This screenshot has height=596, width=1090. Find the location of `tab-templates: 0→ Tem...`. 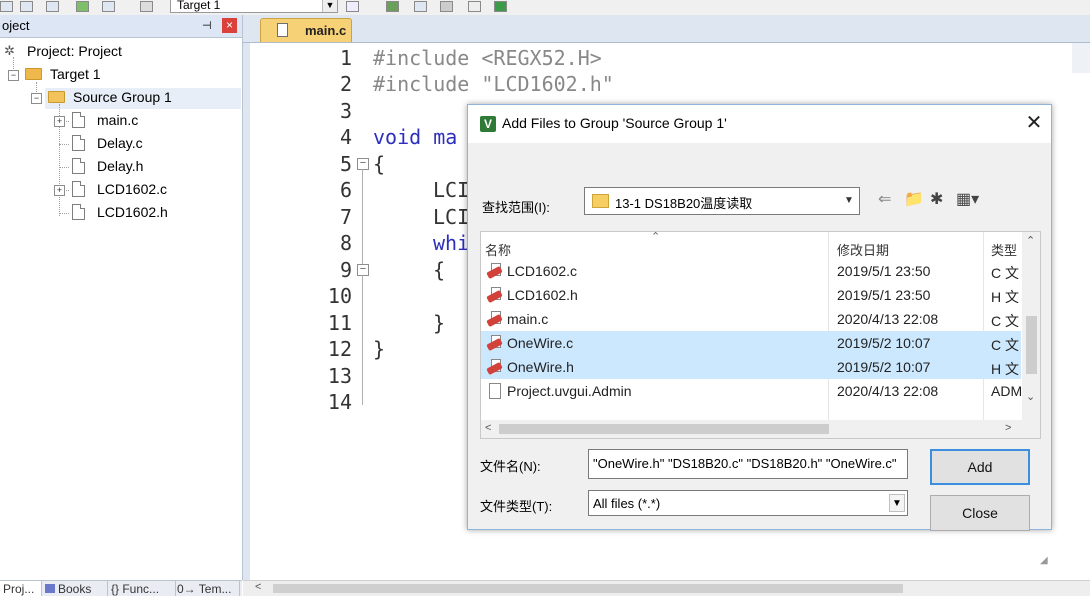

tab-templates: 0→ Tem... is located at coordinates (207, 588).